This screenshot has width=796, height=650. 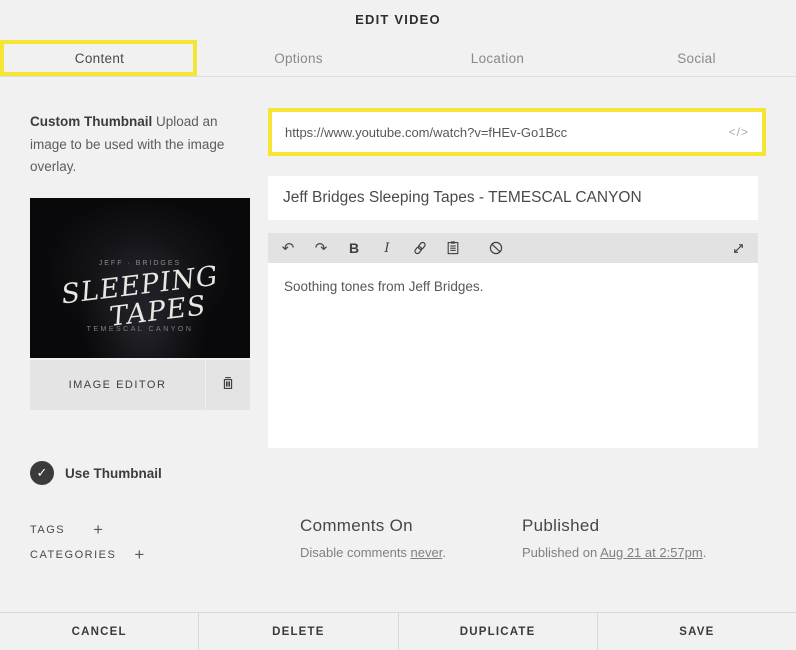 I want to click on tags-label: TAGS, so click(x=48, y=529).